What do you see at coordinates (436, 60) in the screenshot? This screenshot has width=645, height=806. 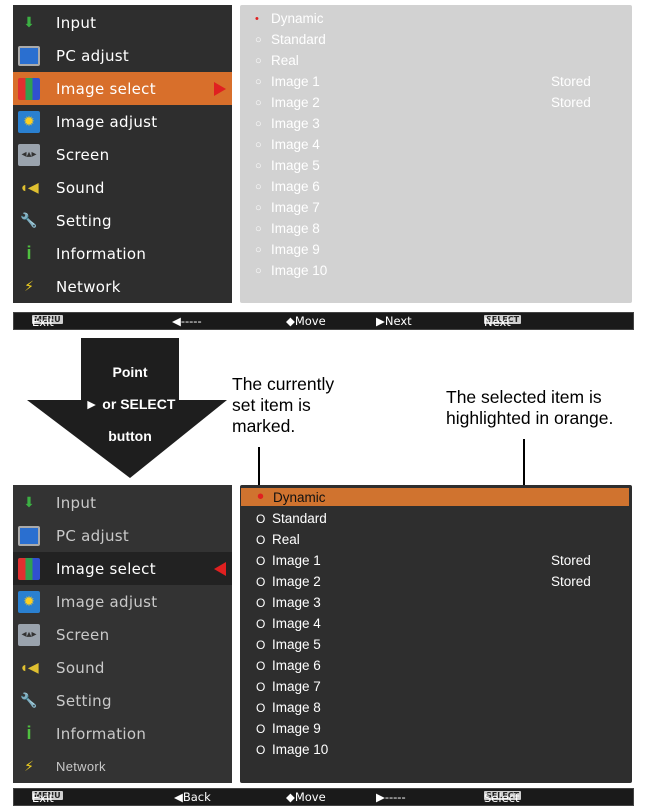 I see `submenu-item-real: ○ Real` at bounding box center [436, 60].